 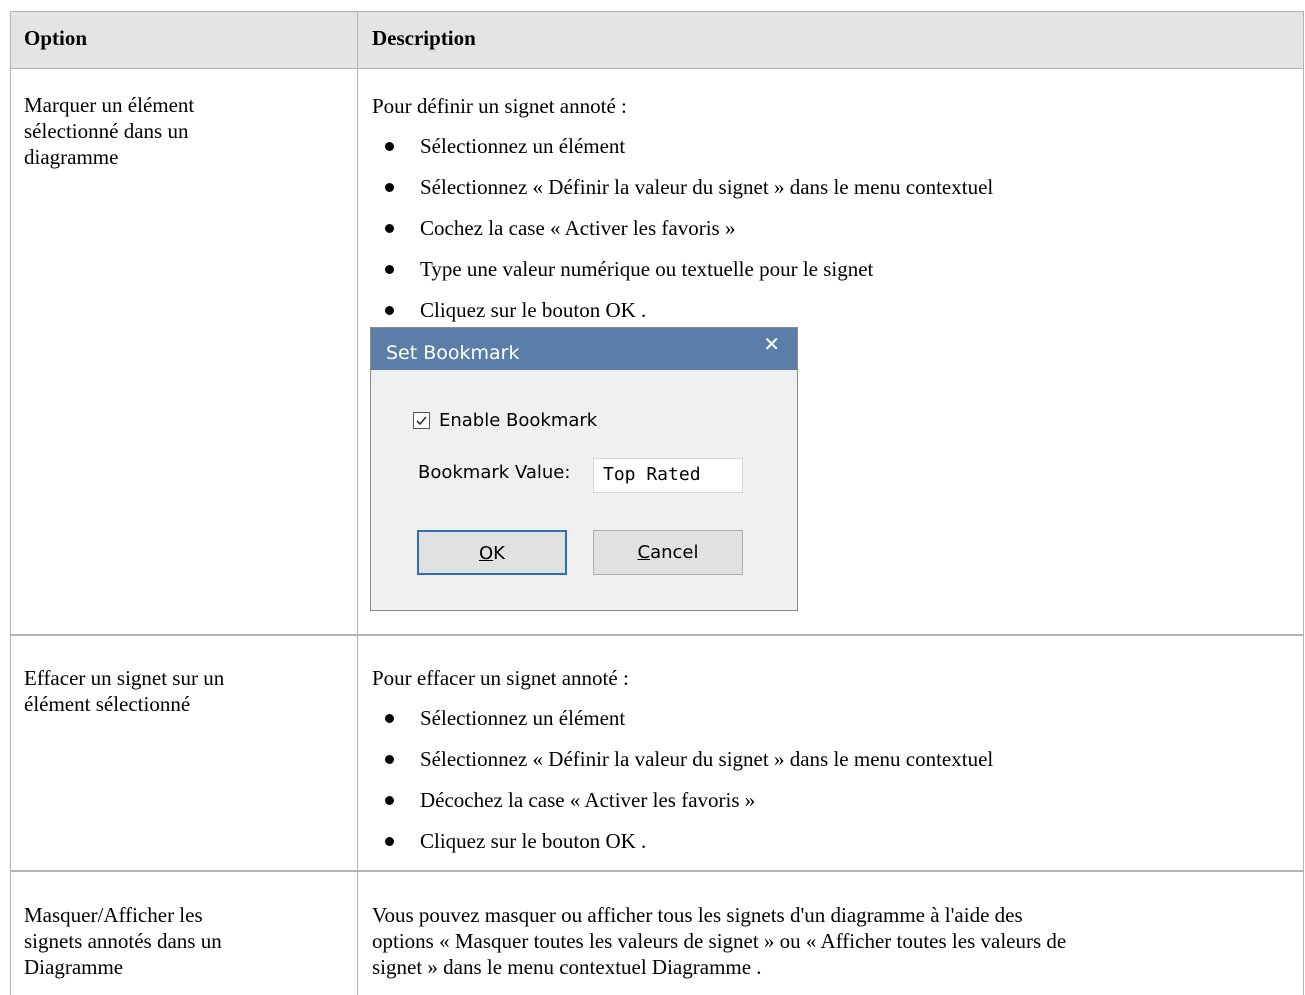 What do you see at coordinates (56, 38) in the screenshot?
I see `header-option: Option` at bounding box center [56, 38].